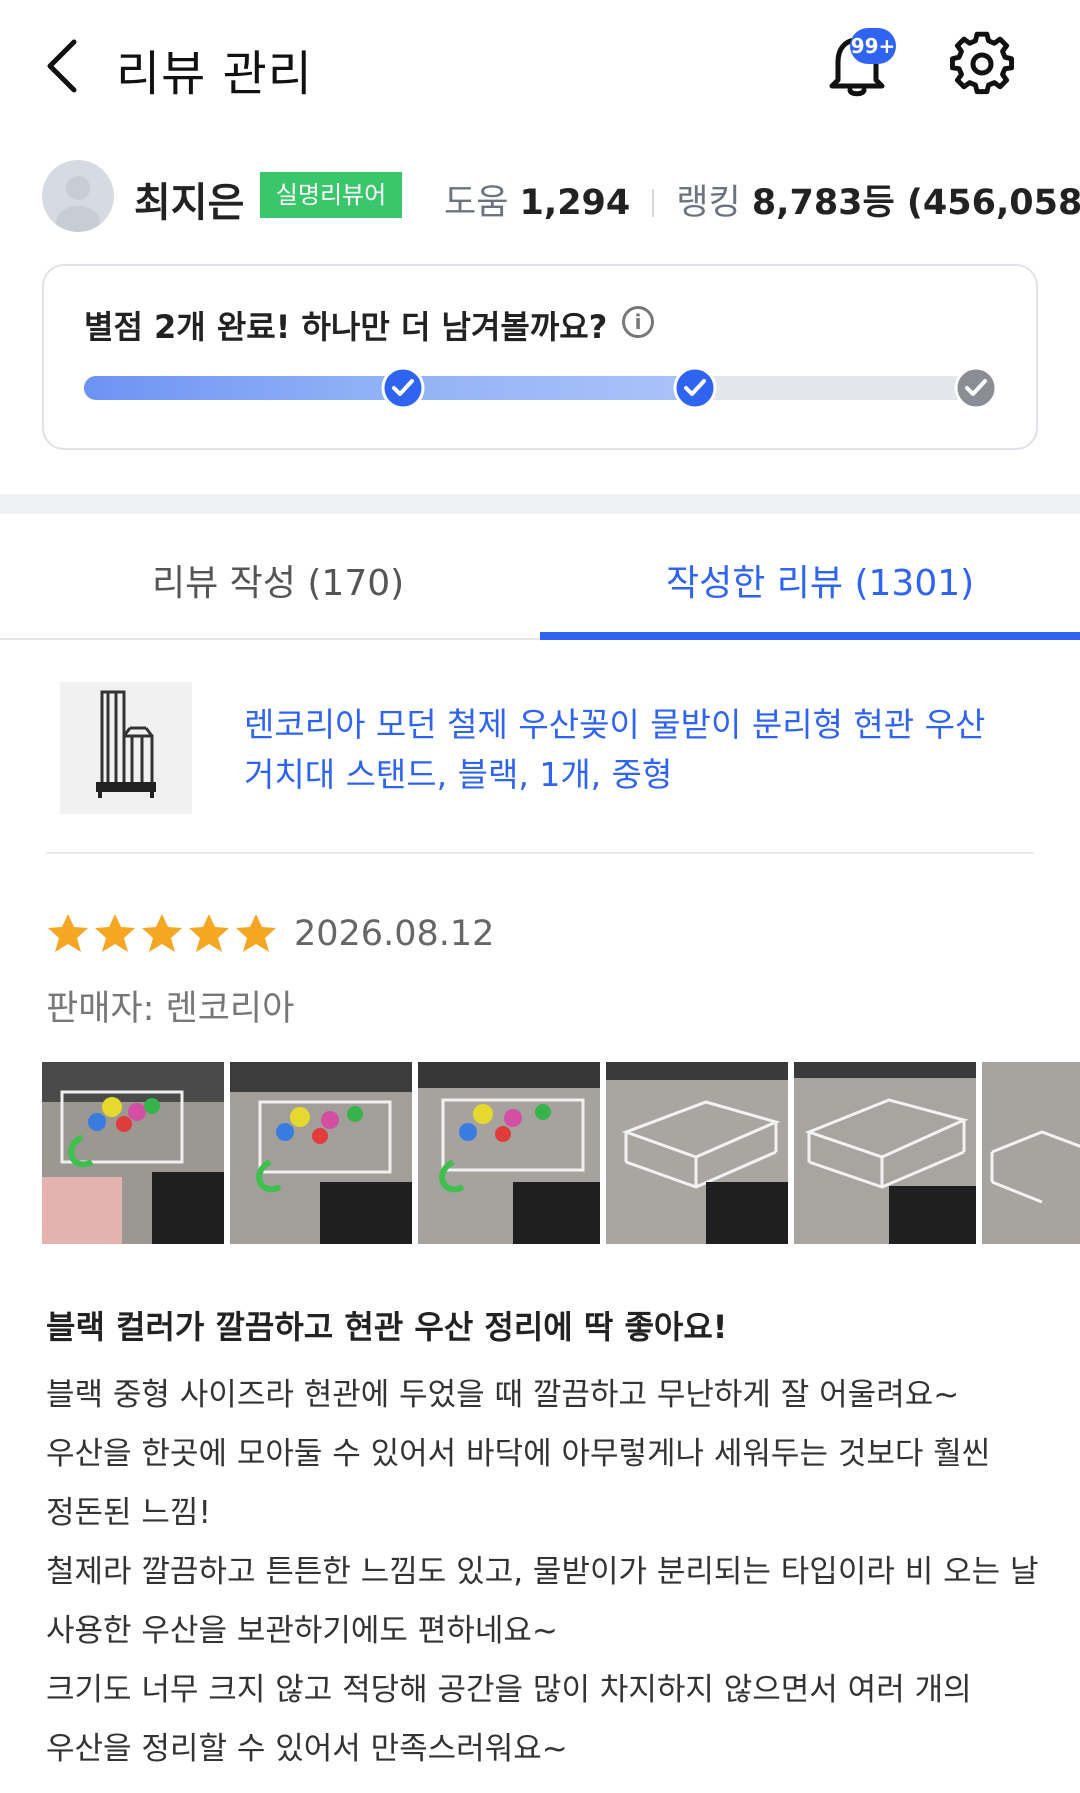 The image size is (1080, 1793). Describe the element at coordinates (278, 580) in the screenshot. I see `tab-write-review: 리뷰 작성 (170)` at that location.